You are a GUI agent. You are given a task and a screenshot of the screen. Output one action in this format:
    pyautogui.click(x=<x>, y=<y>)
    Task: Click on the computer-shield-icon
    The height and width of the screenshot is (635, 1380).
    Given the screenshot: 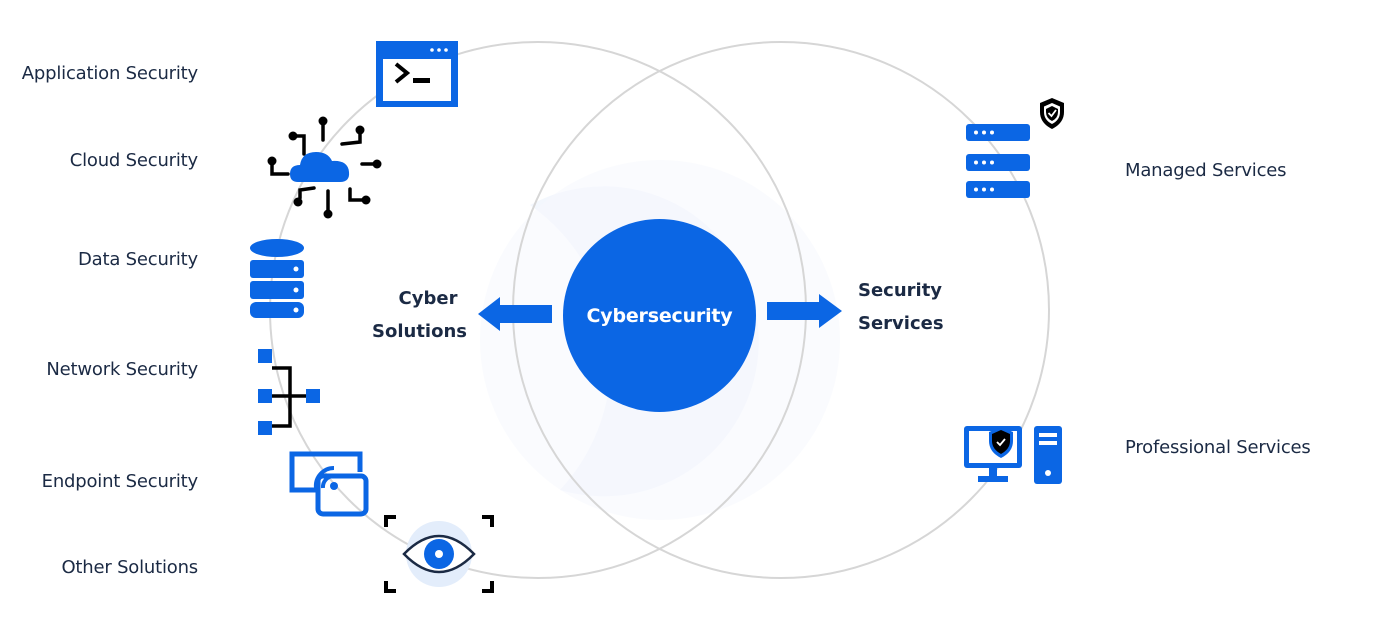 What is the action you would take?
    pyautogui.click(x=1013, y=455)
    